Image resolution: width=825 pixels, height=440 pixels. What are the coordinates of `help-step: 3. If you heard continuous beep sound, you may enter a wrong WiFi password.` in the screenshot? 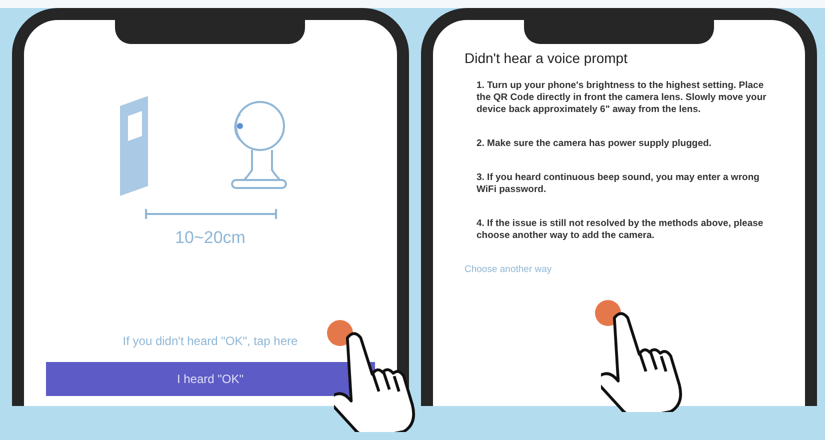 It's located at (627, 184).